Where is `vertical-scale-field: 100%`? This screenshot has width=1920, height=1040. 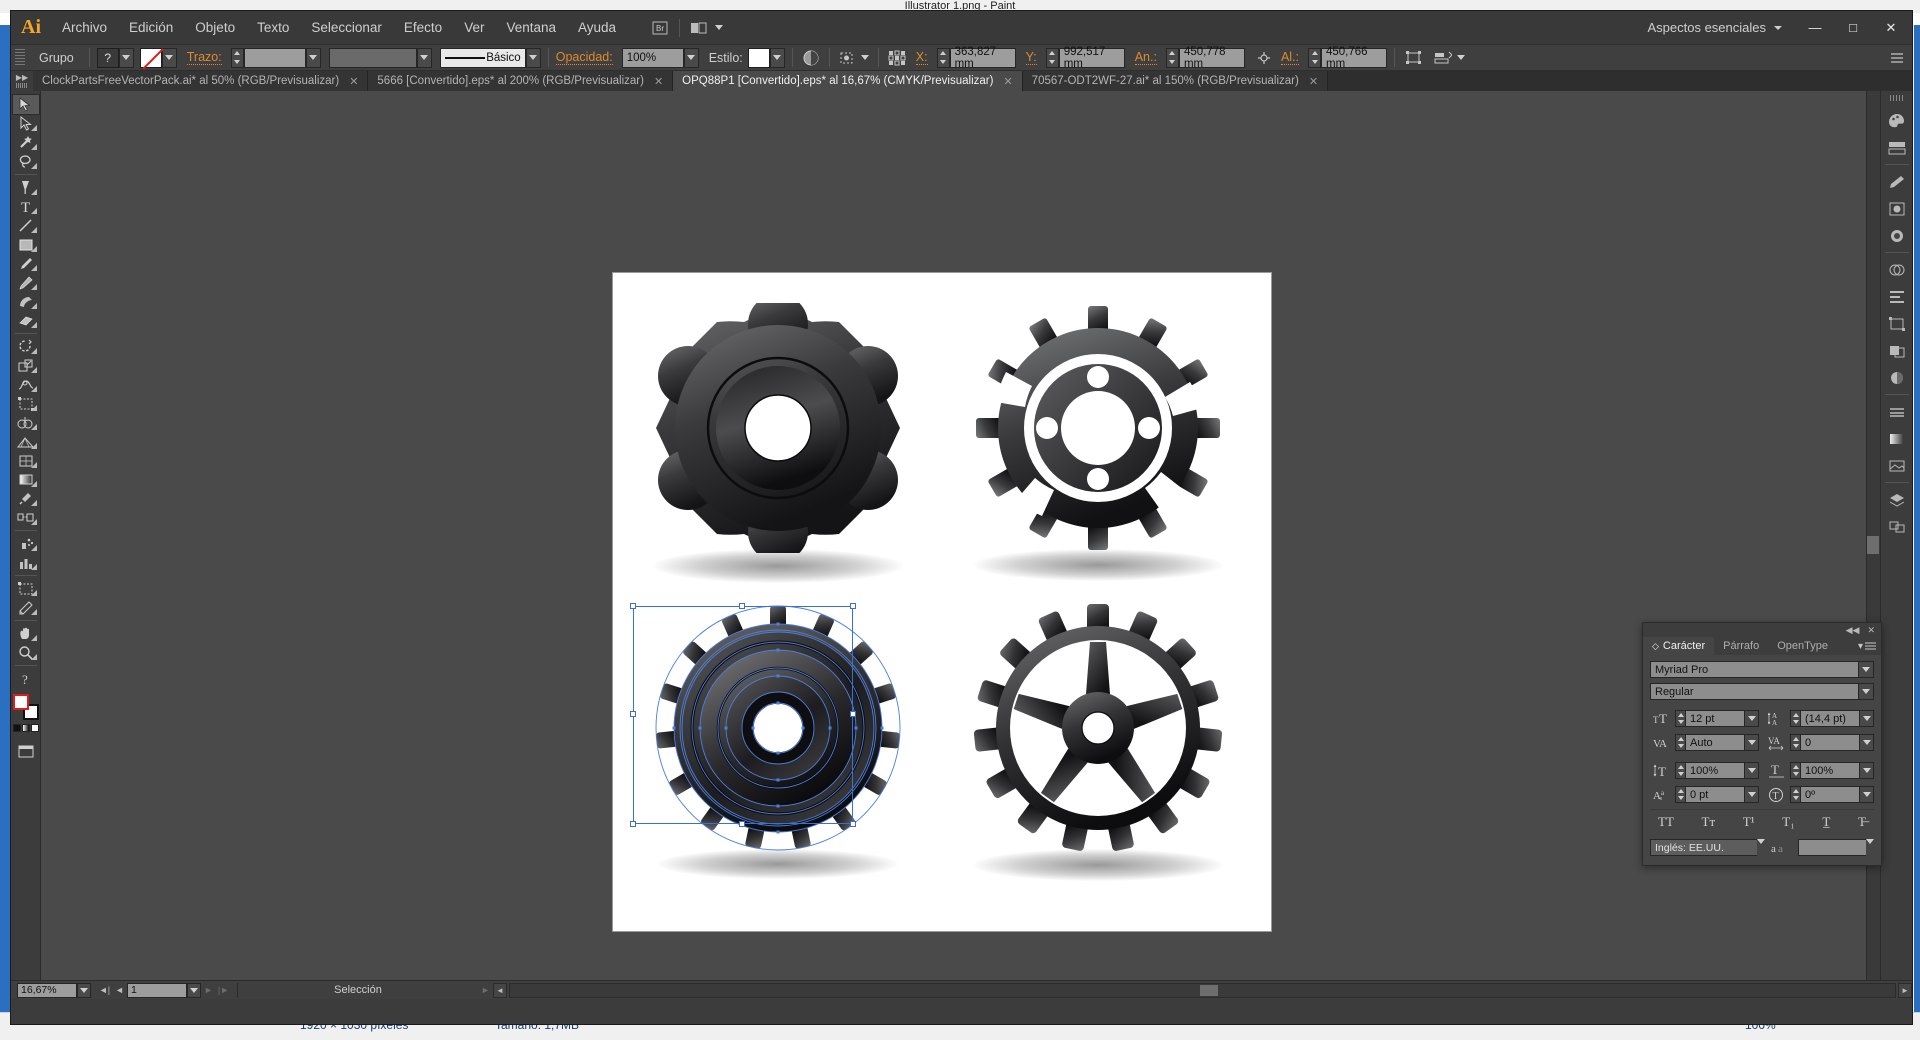
vertical-scale-field: 100% is located at coordinates (1717, 770).